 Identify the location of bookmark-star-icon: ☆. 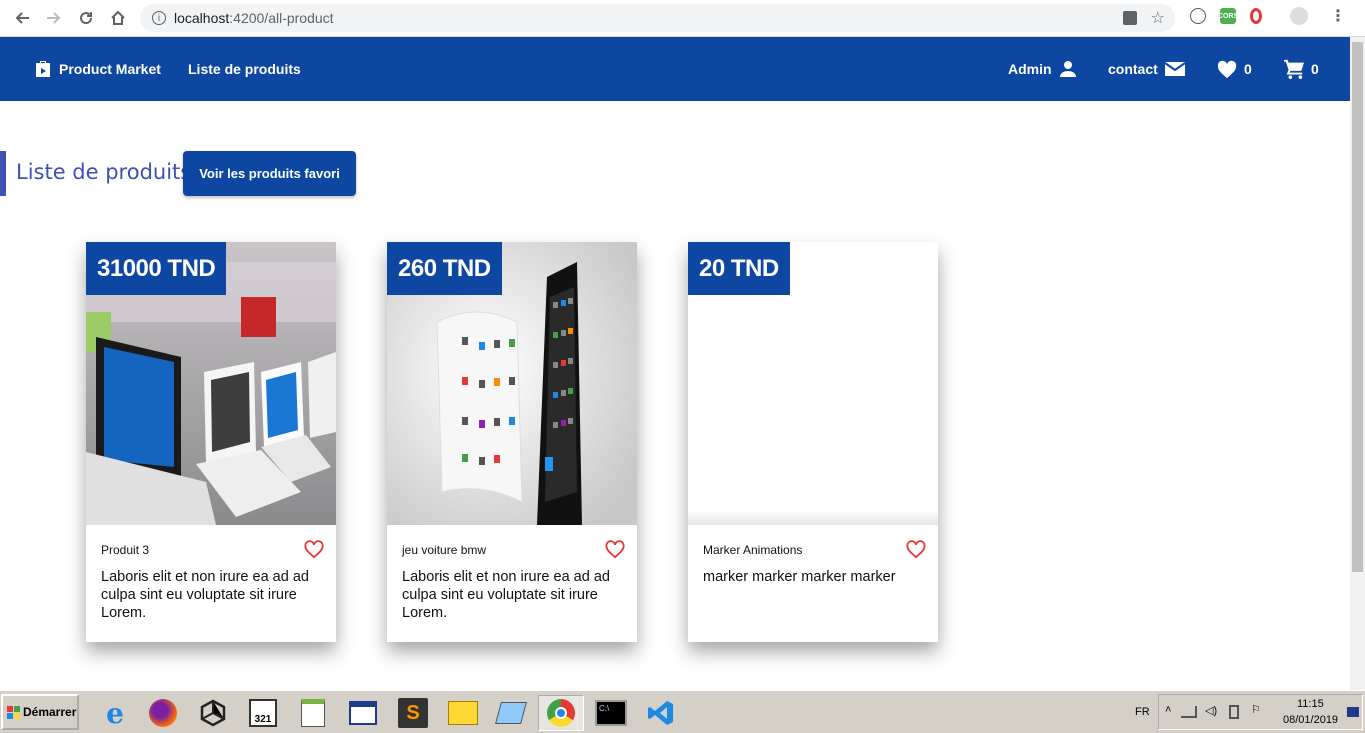
(1158, 18).